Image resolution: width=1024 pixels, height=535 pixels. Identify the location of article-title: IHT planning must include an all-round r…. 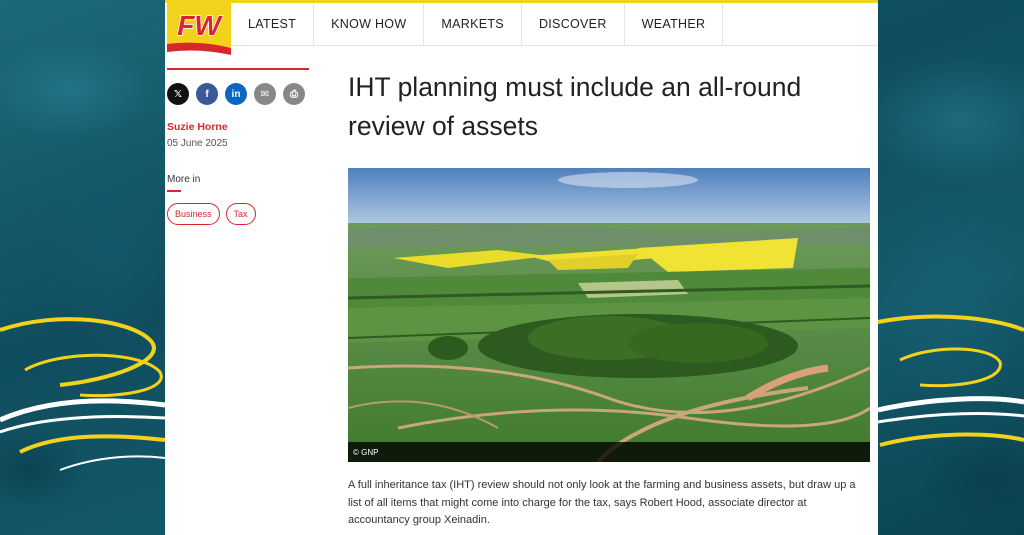
(575, 106).